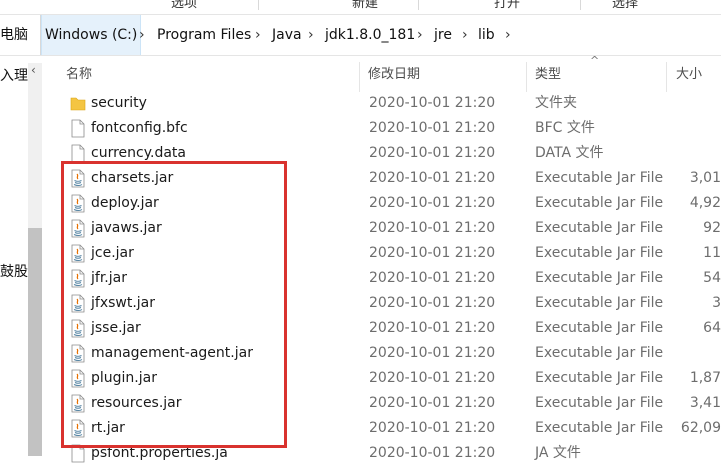 This screenshot has width=721, height=467. I want to click on column-header-size: 大小, so click(689, 75).